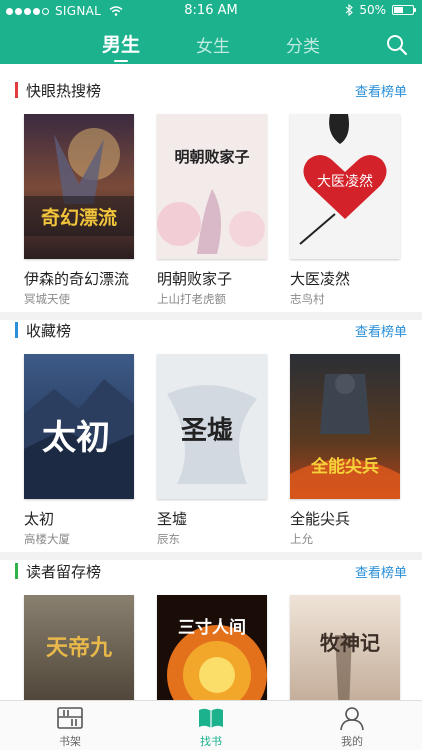 The image size is (422, 750). I want to click on section-header: 读者留存榜 查看榜单, so click(211, 571).